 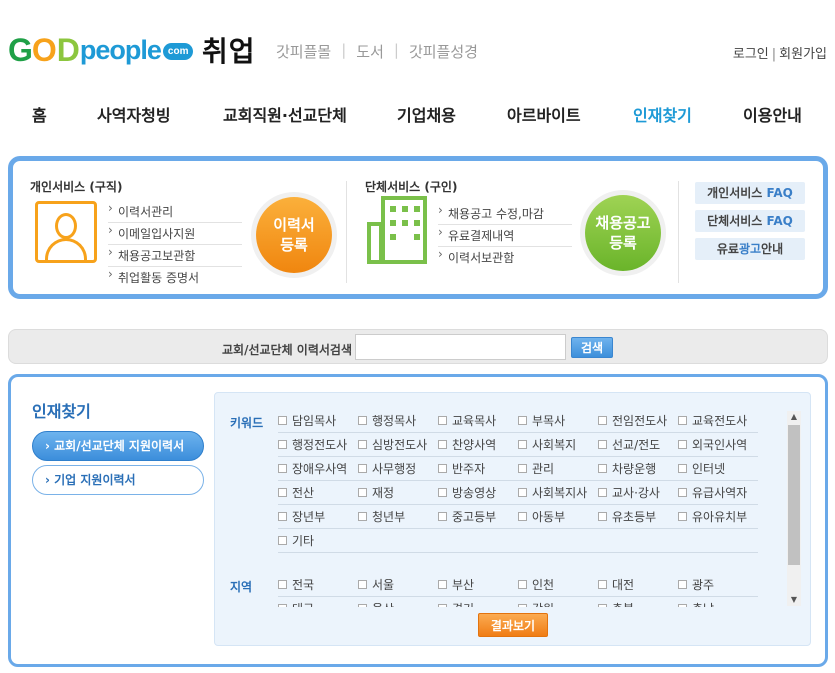 What do you see at coordinates (592, 347) in the screenshot?
I see `search-button: 검색` at bounding box center [592, 347].